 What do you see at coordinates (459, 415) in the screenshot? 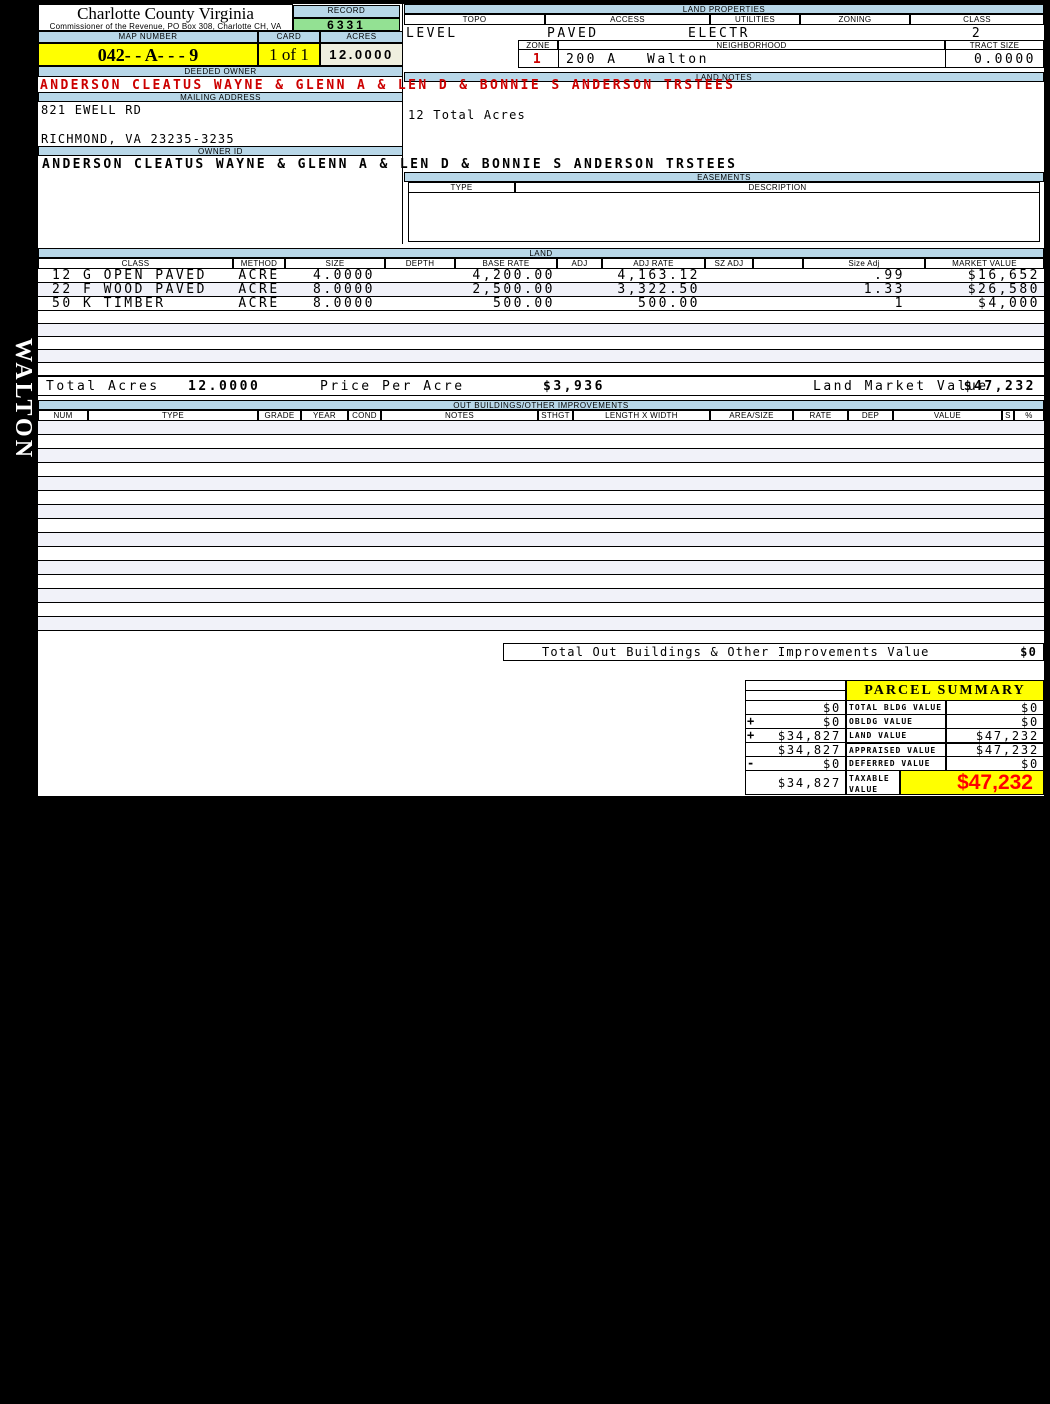
I see `outb-col-notes: NOTES` at bounding box center [459, 415].